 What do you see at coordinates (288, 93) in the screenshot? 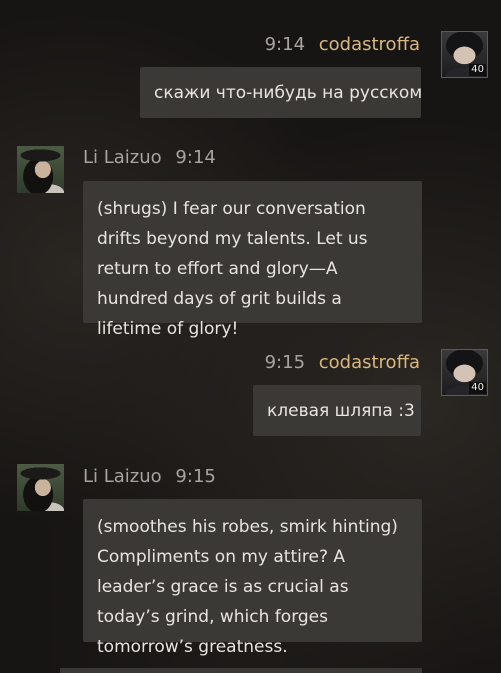
I see `message-text: скажи что-нибудь на русском` at bounding box center [288, 93].